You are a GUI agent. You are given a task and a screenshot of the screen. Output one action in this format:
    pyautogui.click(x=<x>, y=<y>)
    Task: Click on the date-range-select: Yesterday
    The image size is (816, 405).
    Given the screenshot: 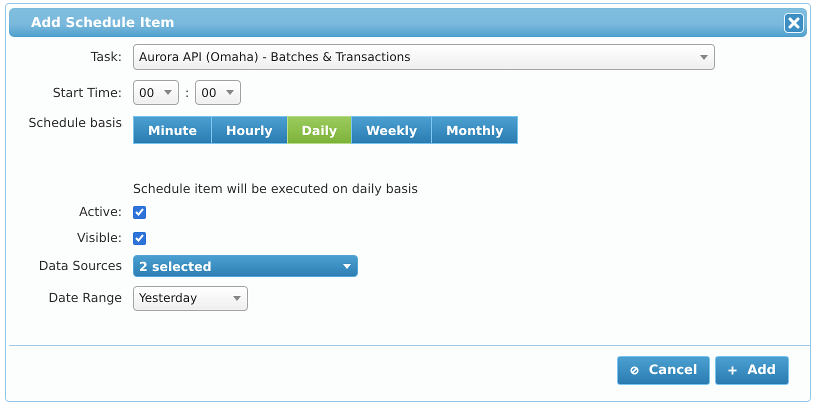 What is the action you would take?
    pyautogui.click(x=190, y=298)
    